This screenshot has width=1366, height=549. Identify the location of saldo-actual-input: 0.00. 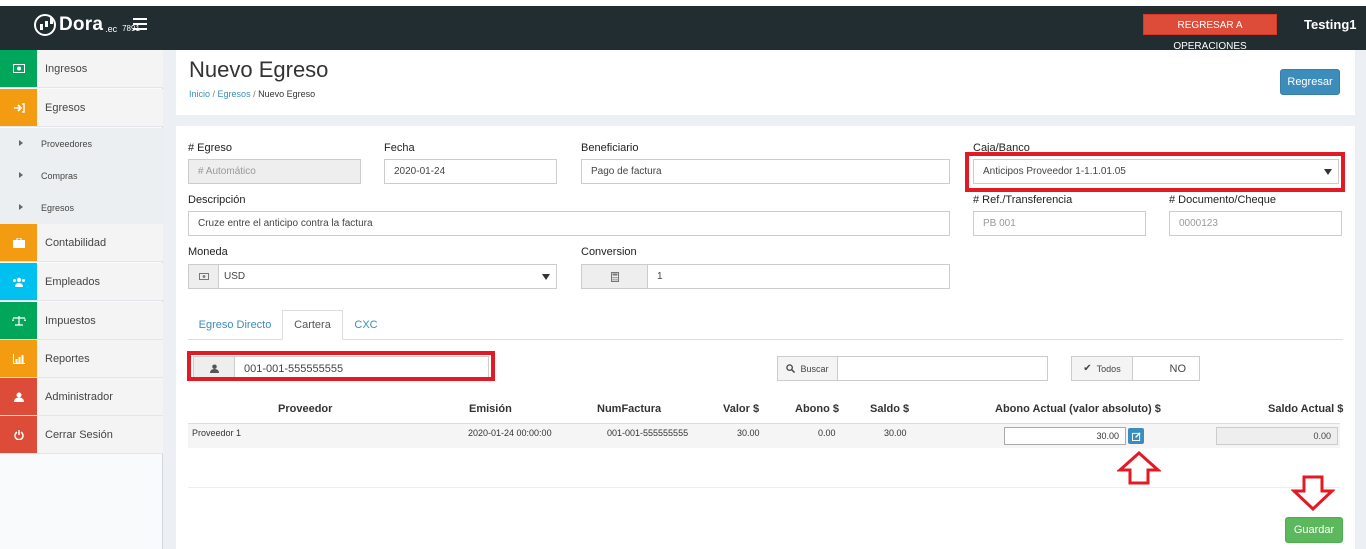
(1277, 436).